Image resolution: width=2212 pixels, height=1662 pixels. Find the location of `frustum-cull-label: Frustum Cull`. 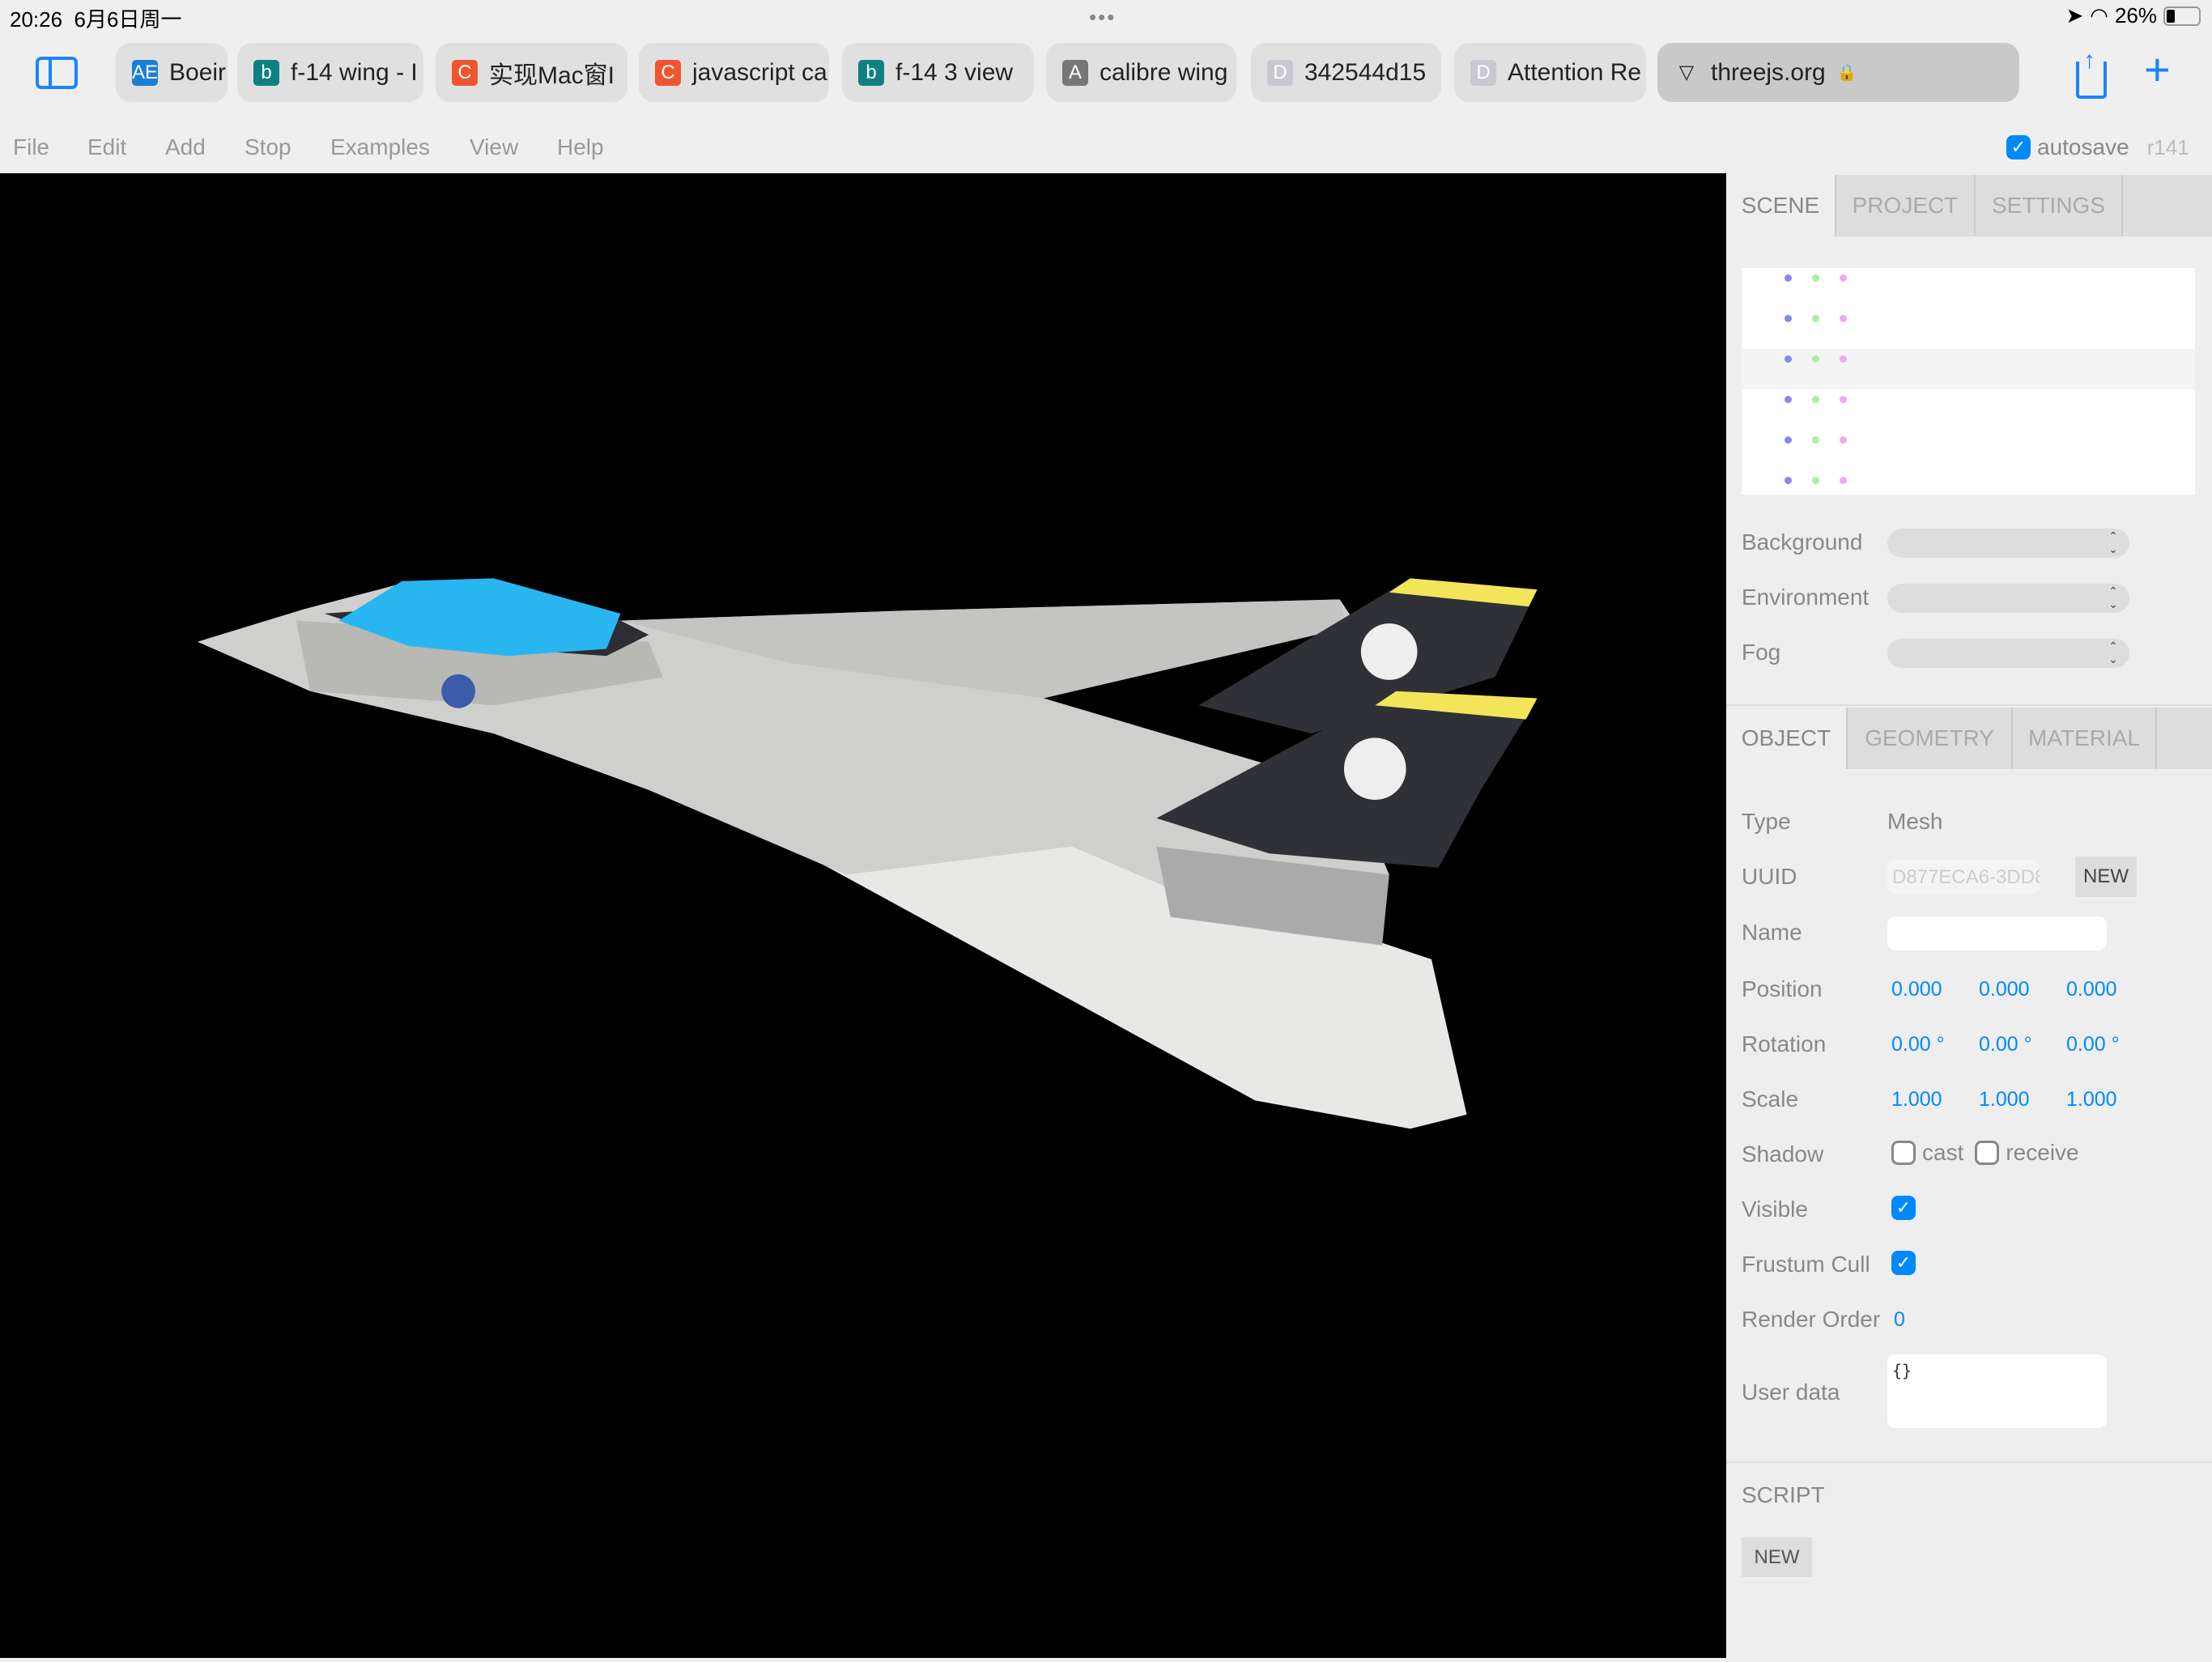

frustum-cull-label: Frustum Cull is located at coordinates (1806, 1264).